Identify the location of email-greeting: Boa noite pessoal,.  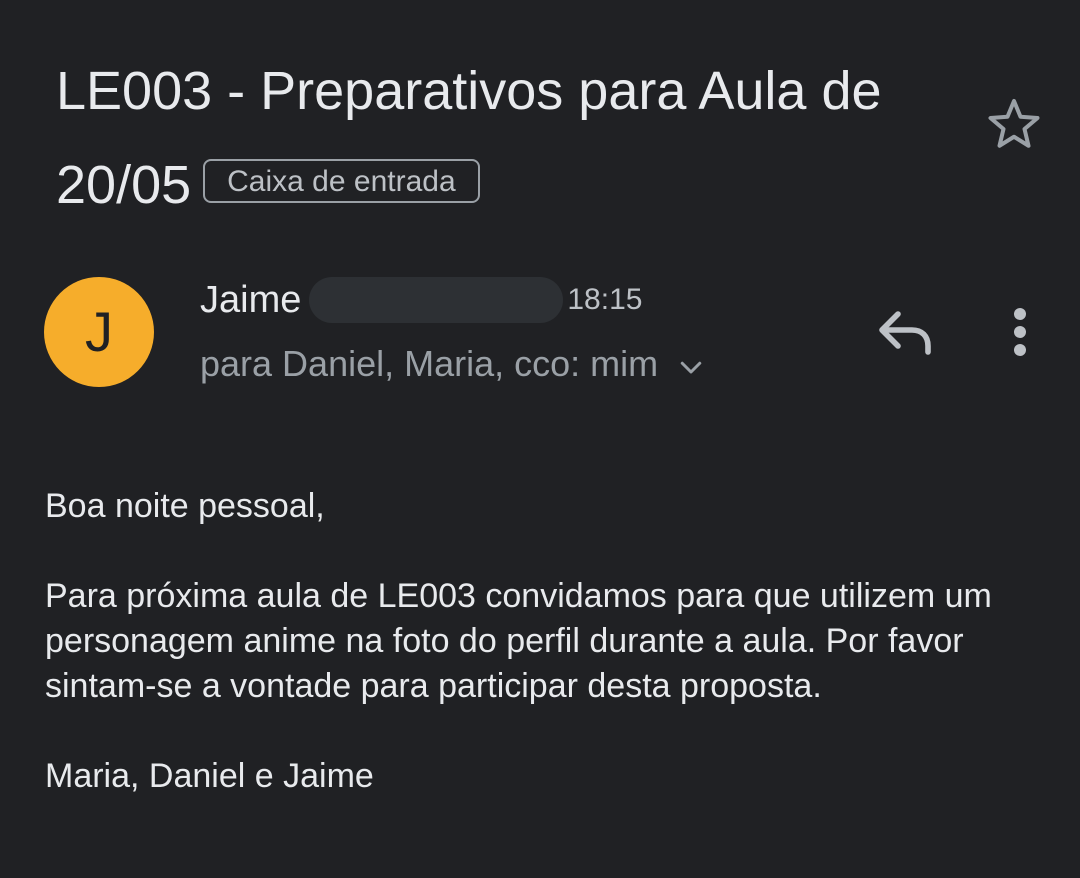
(185, 506).